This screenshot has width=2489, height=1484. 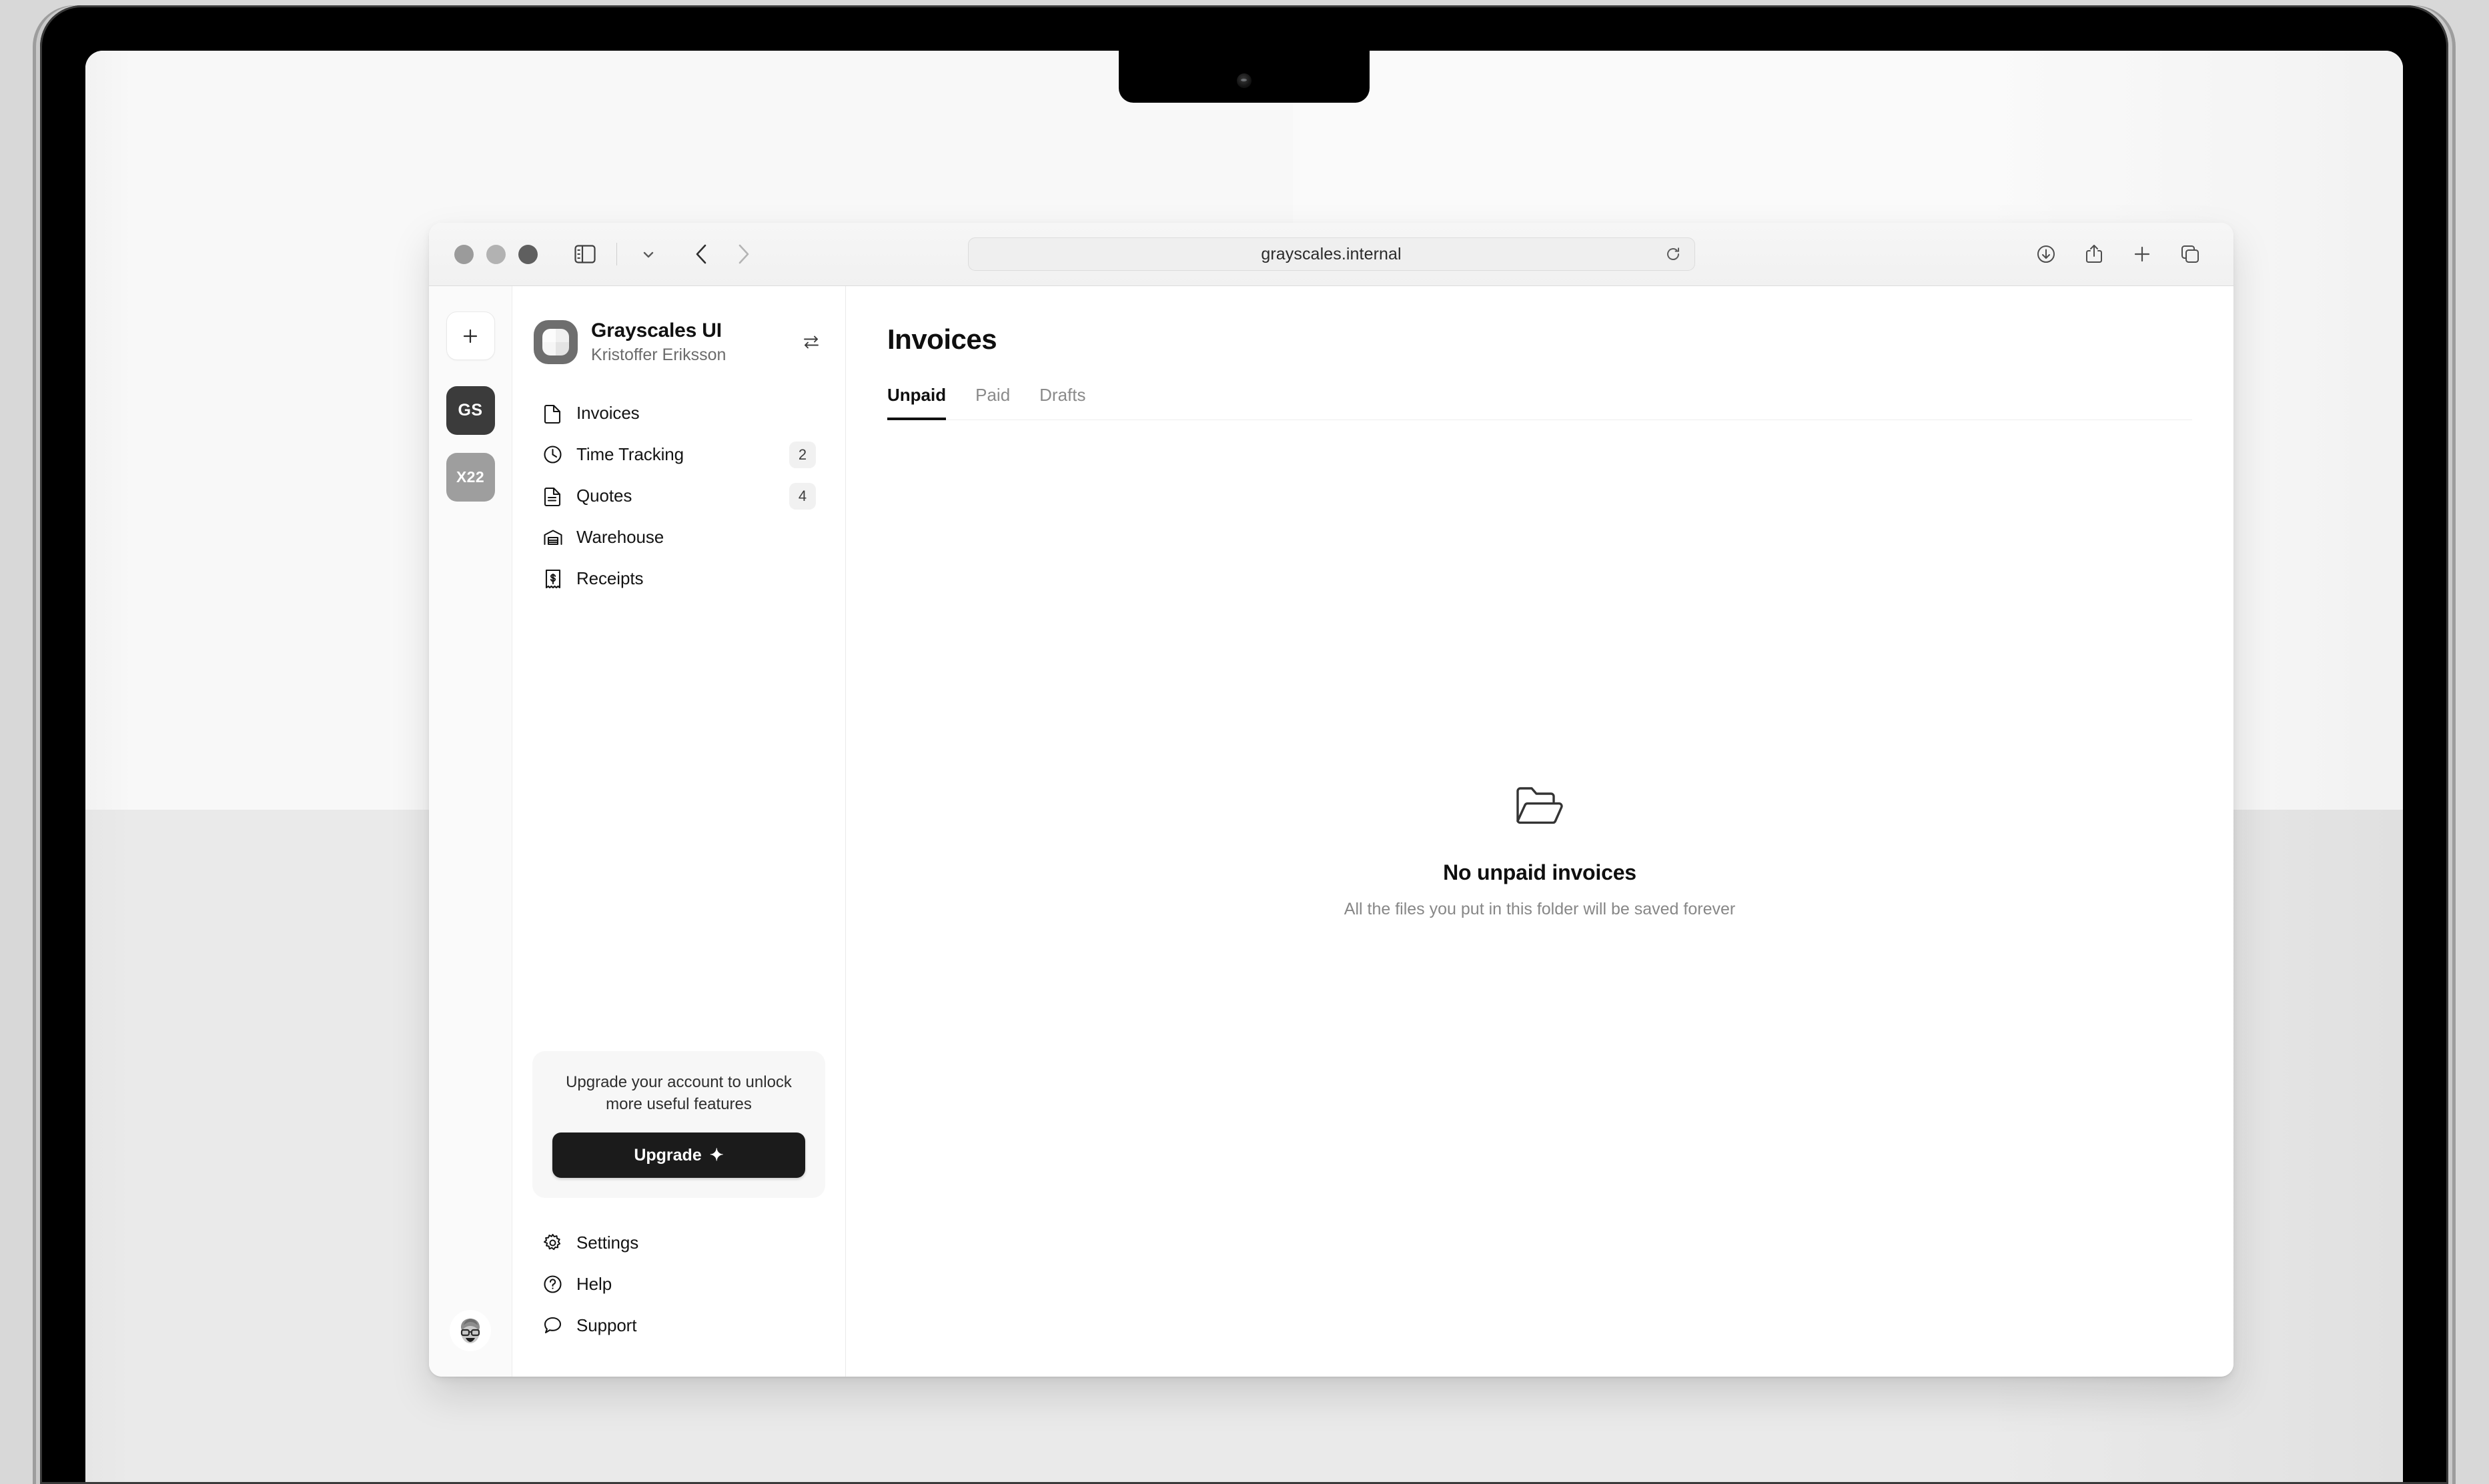 I want to click on user-avatar-icon, so click(x=470, y=1331).